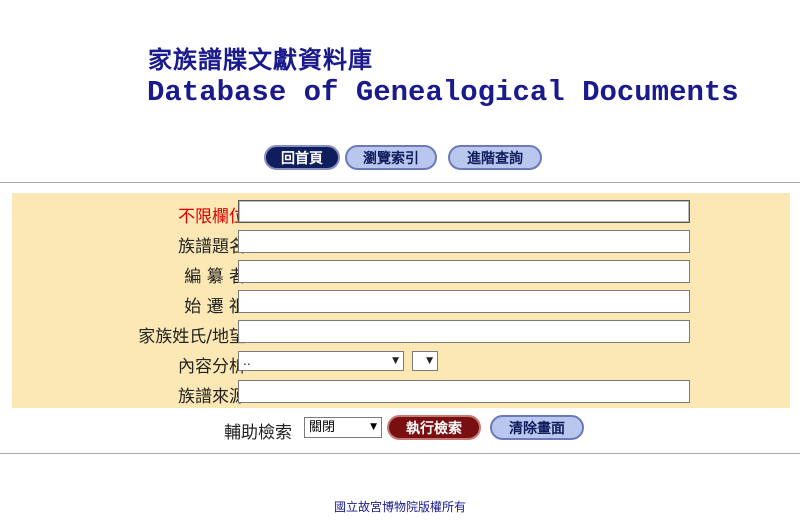 This screenshot has height=530, width=800. I want to click on main-nav: 回首頁 瀏覽索引 進階查詢, so click(400, 158).